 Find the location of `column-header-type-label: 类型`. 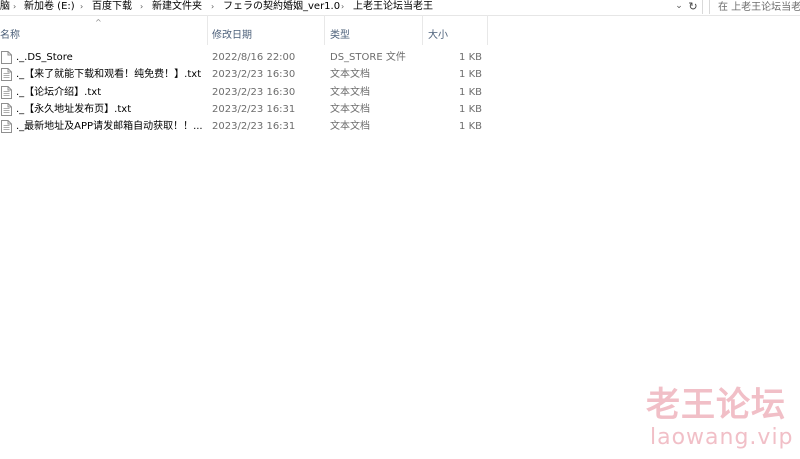

column-header-type-label: 类型 is located at coordinates (340, 35).